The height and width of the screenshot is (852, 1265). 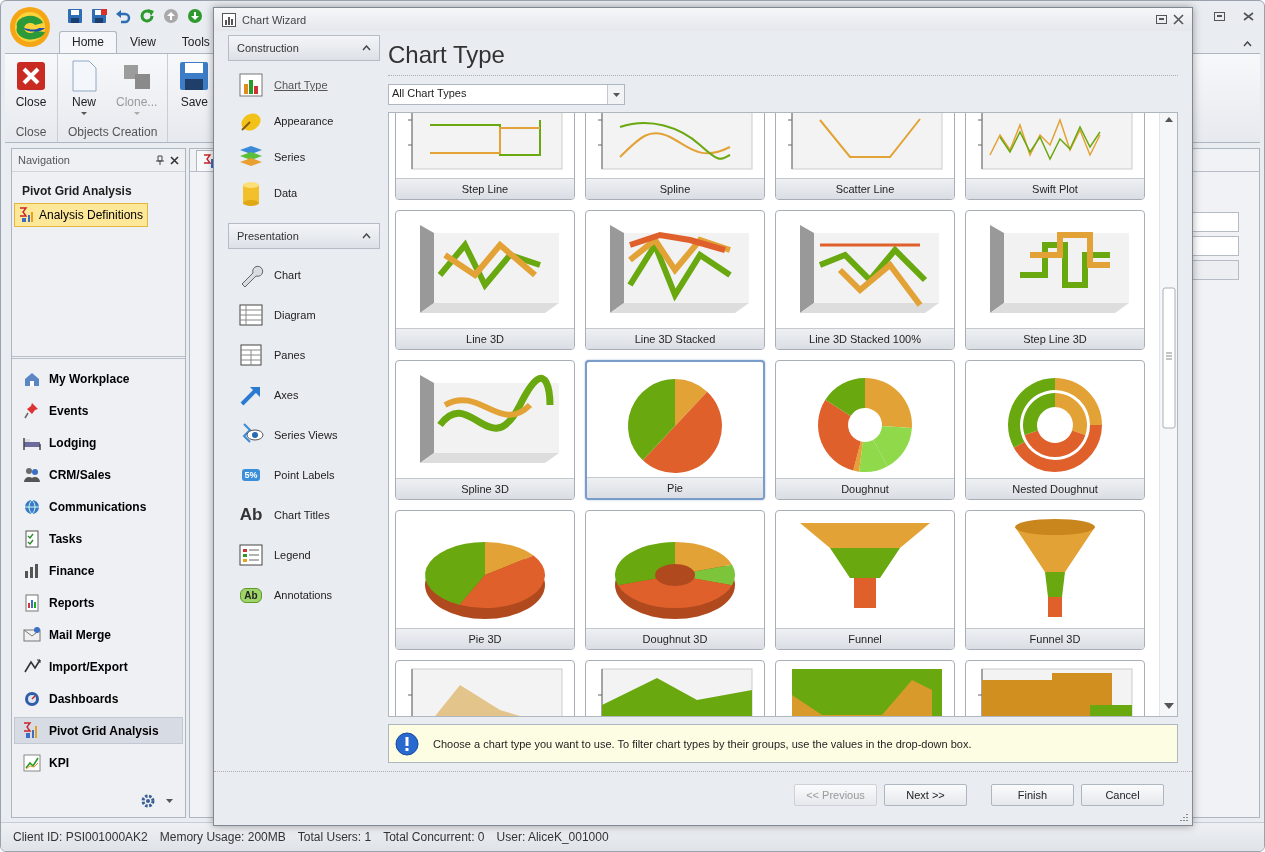 I want to click on group-label: Objects Creation, so click(x=113, y=132).